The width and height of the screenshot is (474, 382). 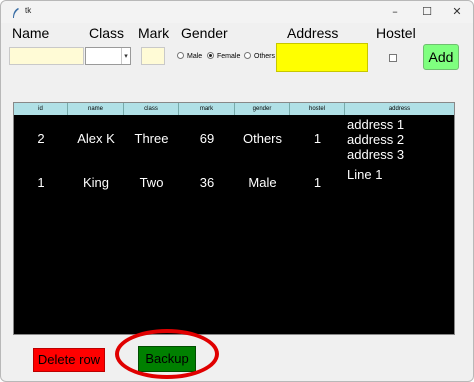 I want to click on cell-class: Two, so click(x=151, y=182).